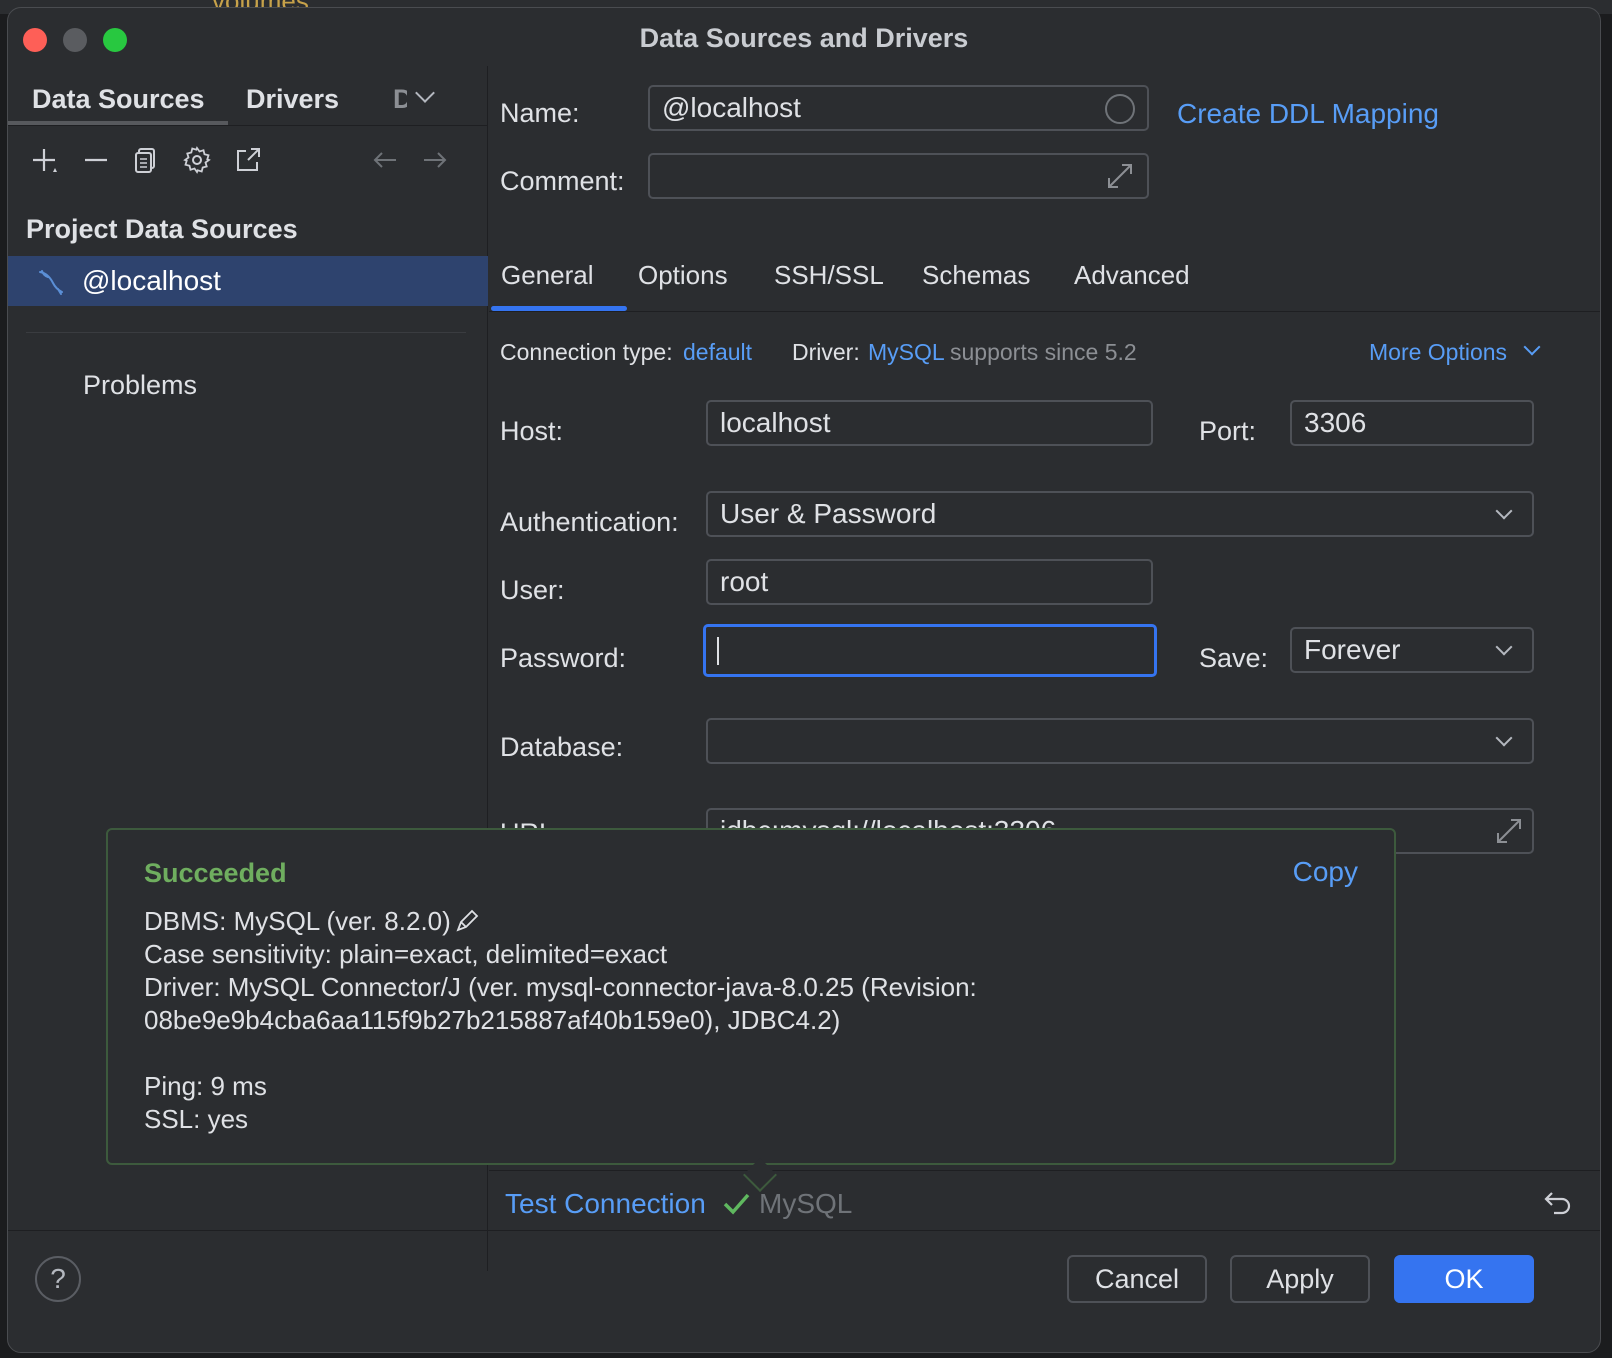  Describe the element at coordinates (1558, 1203) in the screenshot. I see `revert-icon` at that location.